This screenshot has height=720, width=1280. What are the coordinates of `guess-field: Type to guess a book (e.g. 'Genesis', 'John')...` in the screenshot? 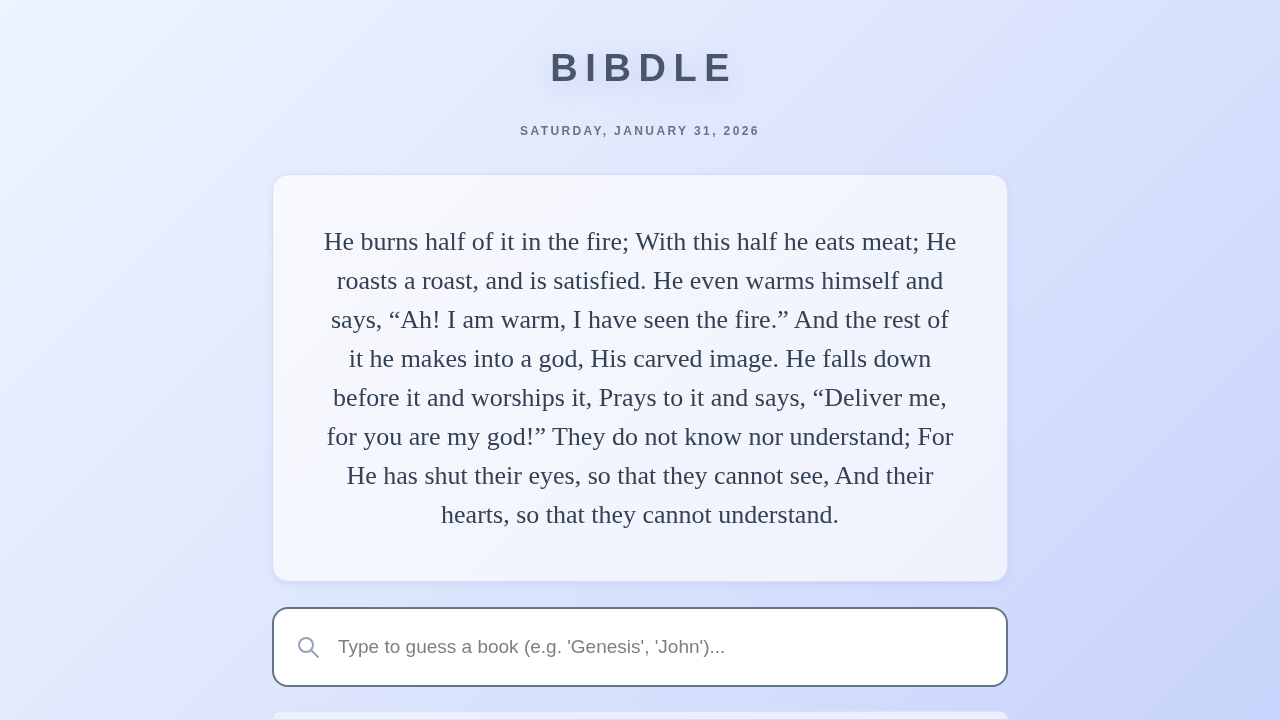 It's located at (640, 647).